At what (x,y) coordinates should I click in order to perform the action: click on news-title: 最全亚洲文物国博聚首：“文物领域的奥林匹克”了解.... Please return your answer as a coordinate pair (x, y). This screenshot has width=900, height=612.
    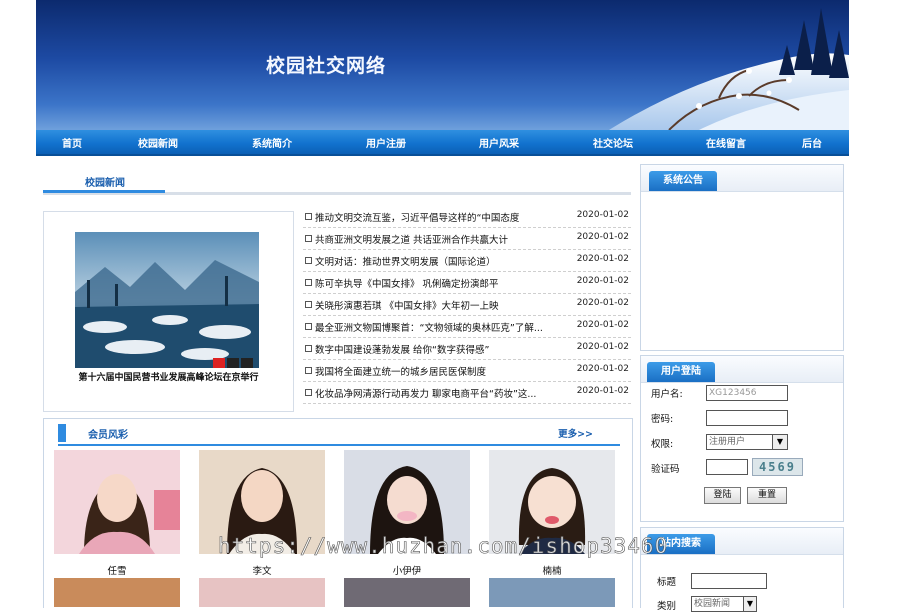
    Looking at the image, I should click on (440, 327).